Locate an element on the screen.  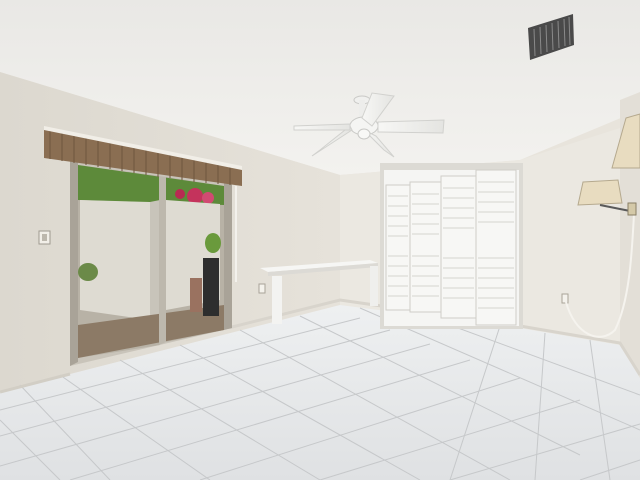
bifold-closet is located at coordinates (451, 246).